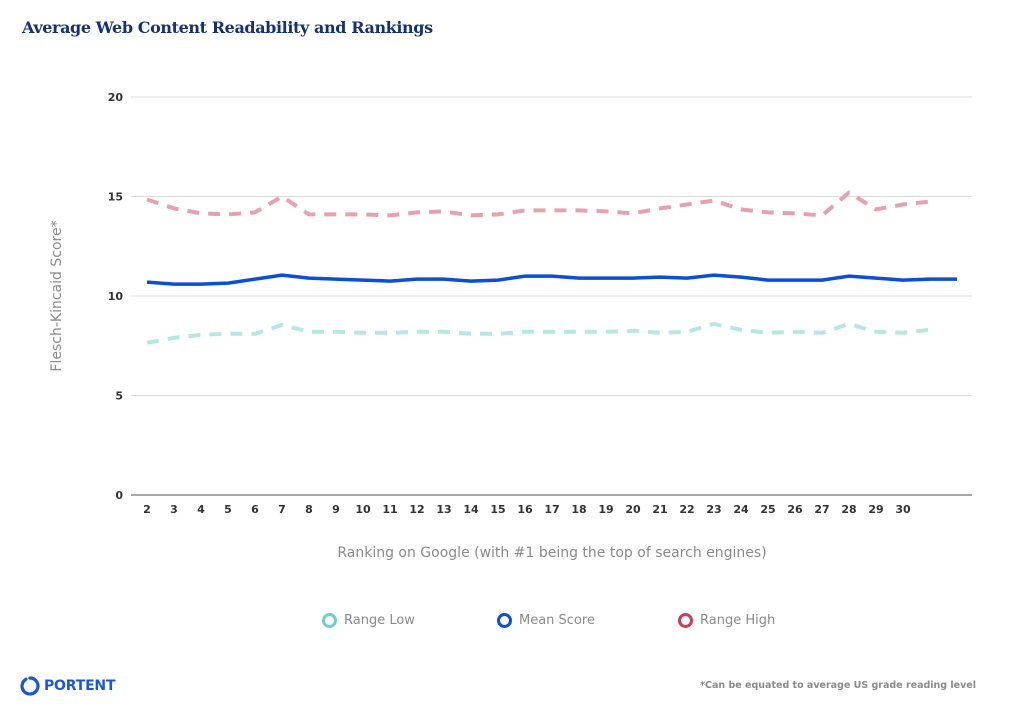 This screenshot has width=1024, height=717. Describe the element at coordinates (30, 686) in the screenshot. I see `portent-logo-icon` at that location.